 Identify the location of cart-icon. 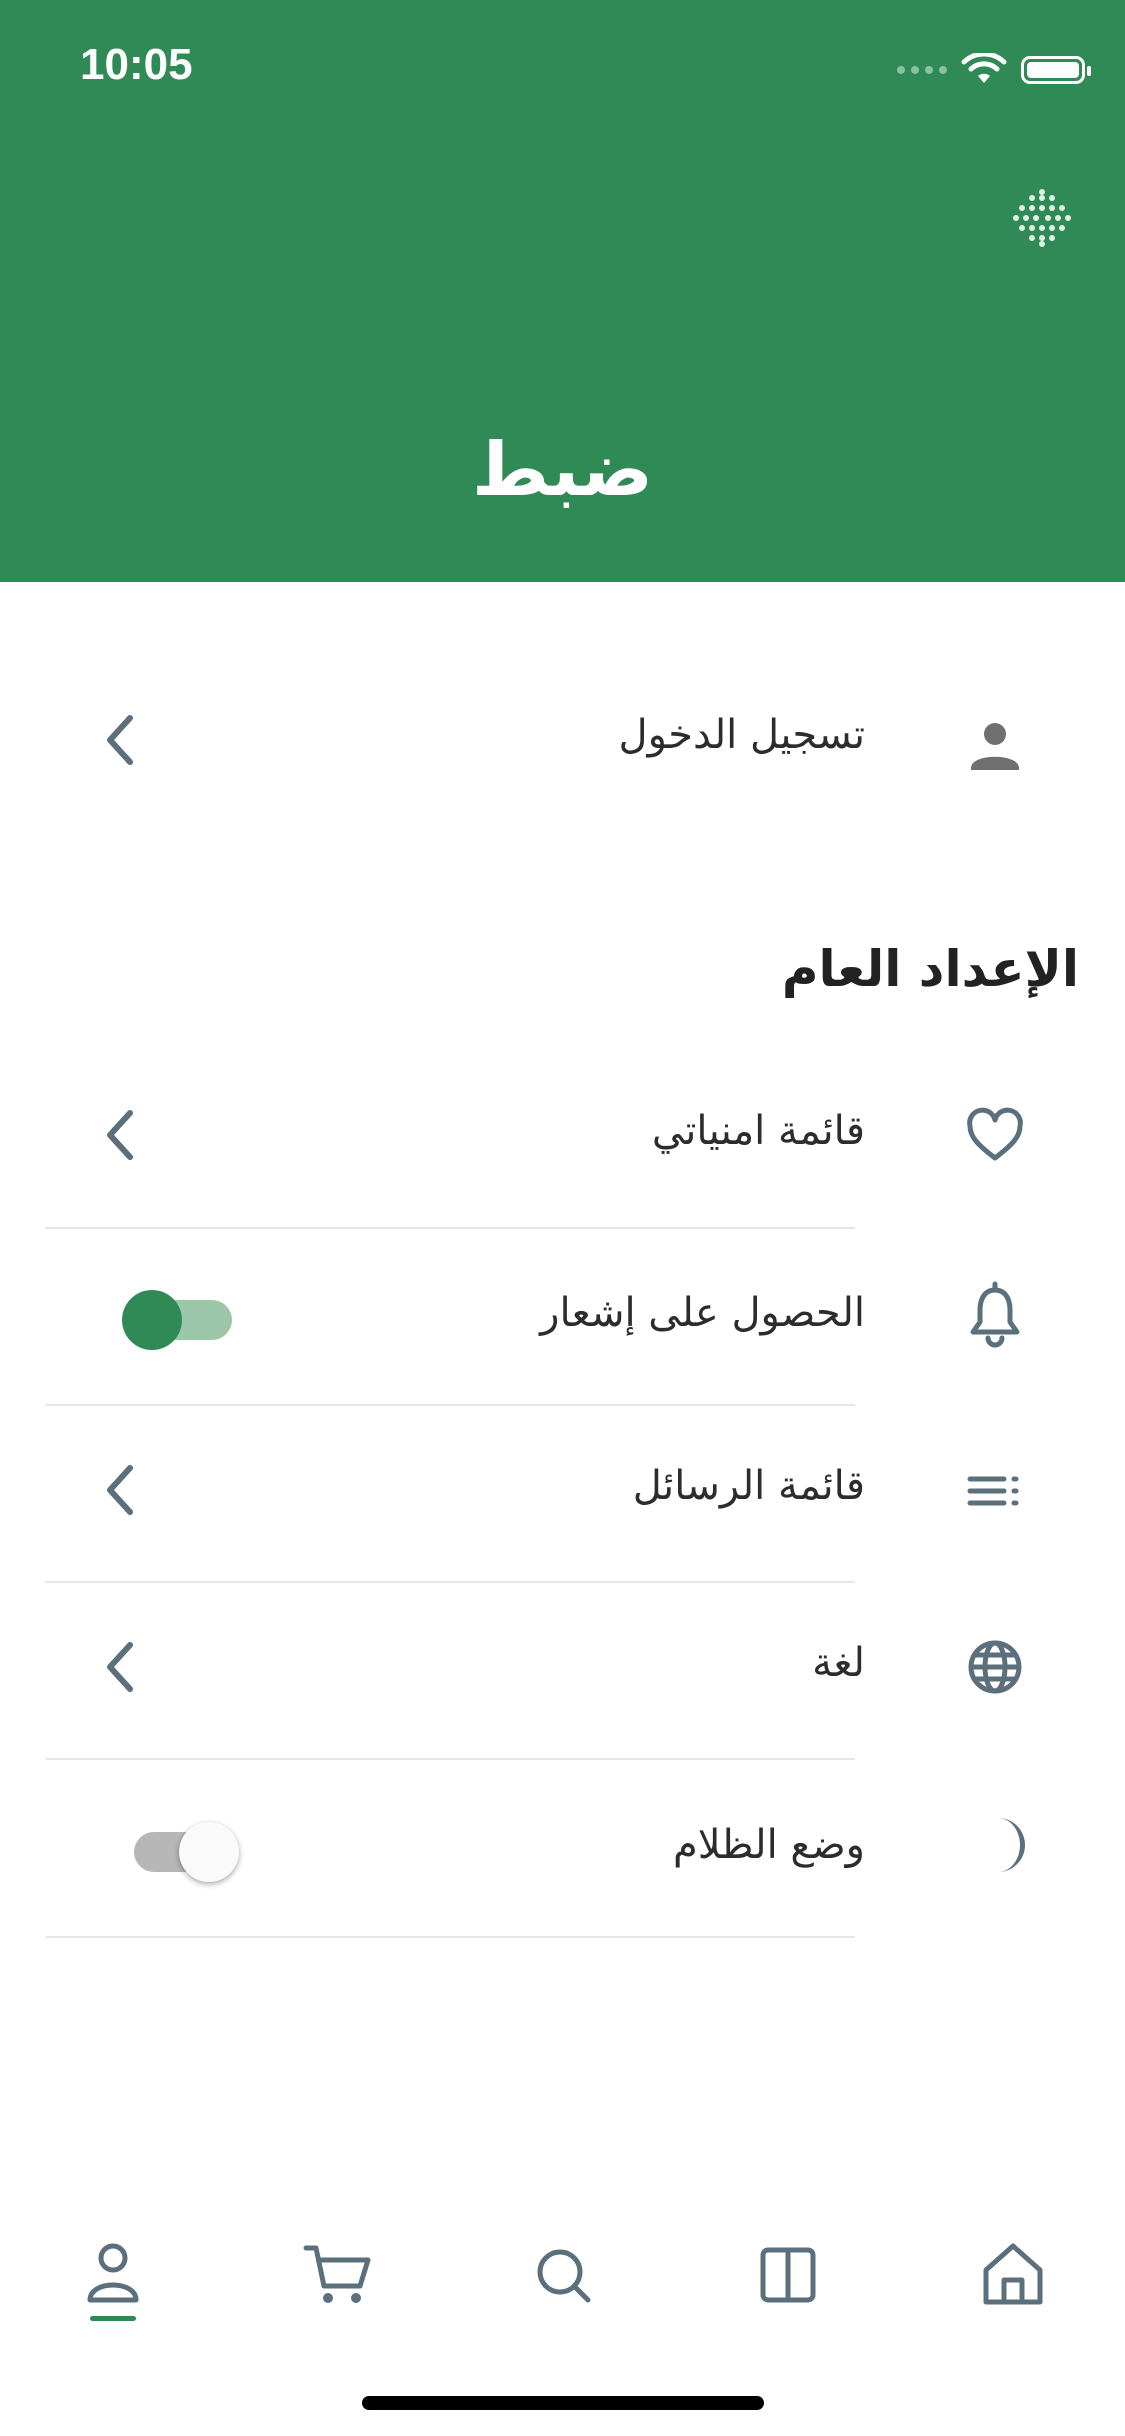
(337, 2275).